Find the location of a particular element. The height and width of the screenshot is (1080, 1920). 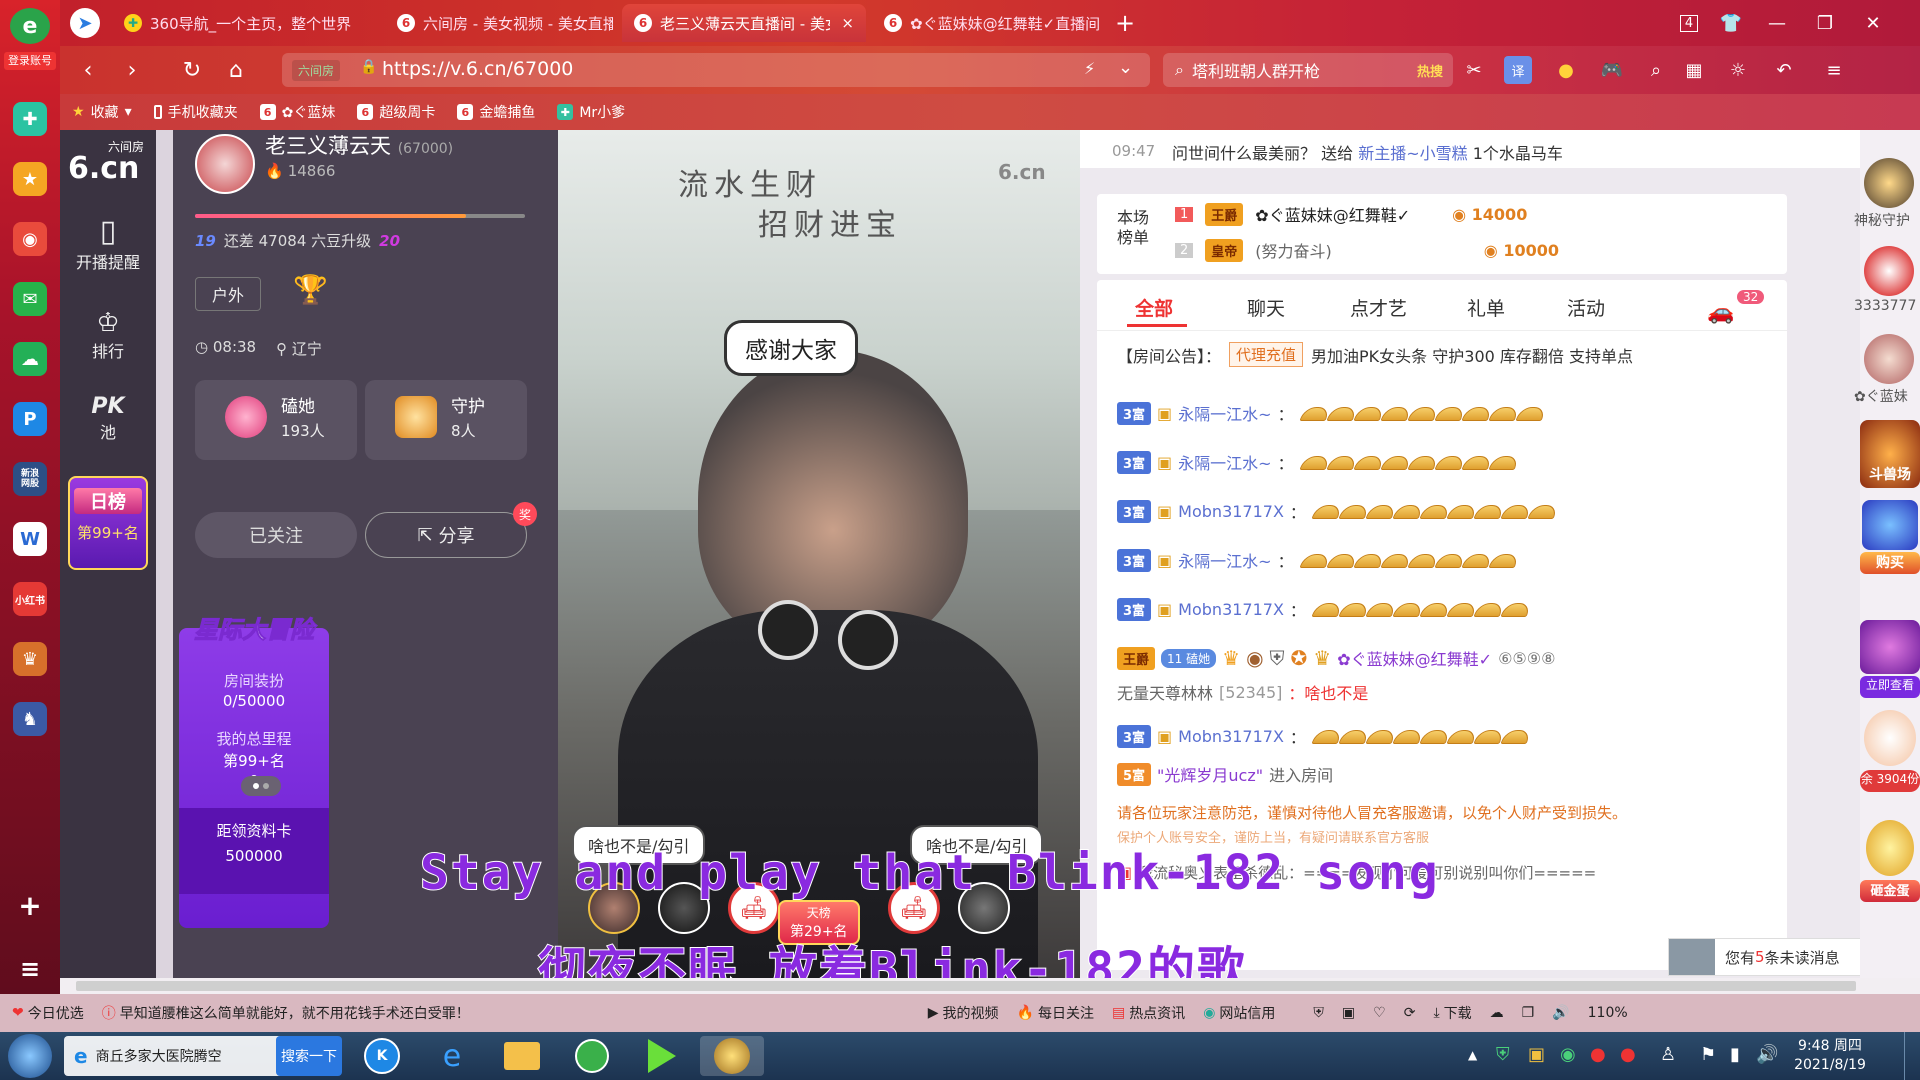

chevron-down-icon: ⌄ is located at coordinates (1125, 67).